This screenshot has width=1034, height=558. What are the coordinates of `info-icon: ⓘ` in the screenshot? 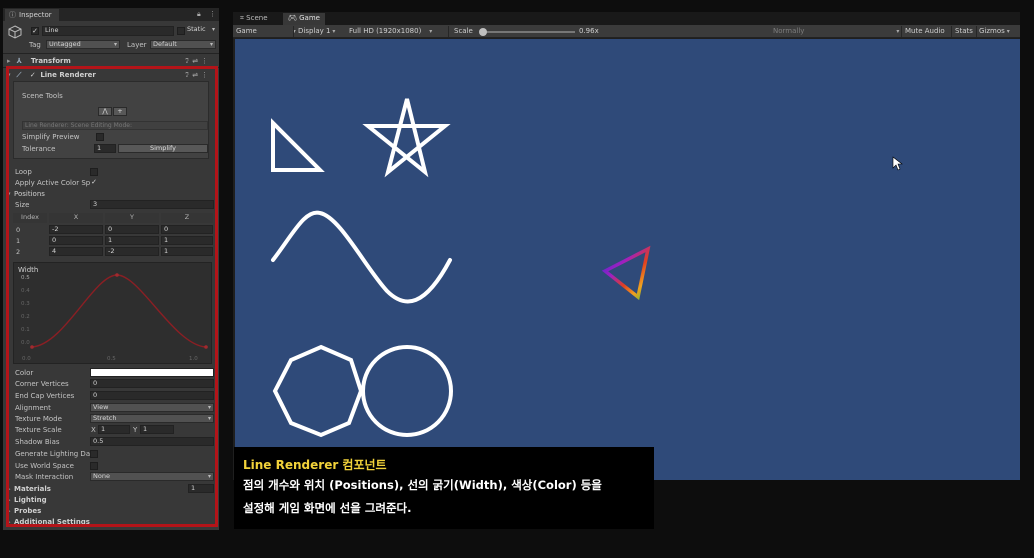 It's located at (12, 15).